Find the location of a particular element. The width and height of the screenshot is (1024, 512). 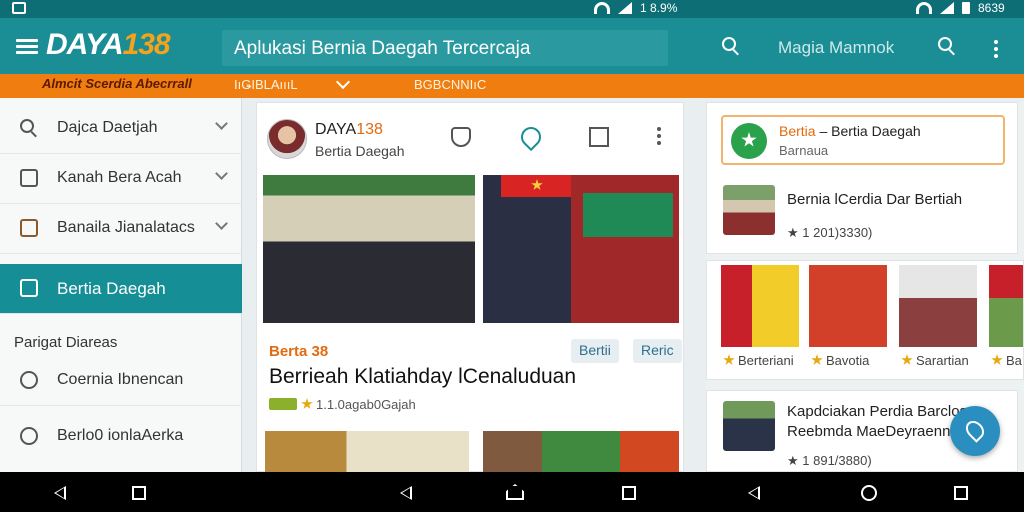

search-input: Magia Mamnok is located at coordinates (836, 48).